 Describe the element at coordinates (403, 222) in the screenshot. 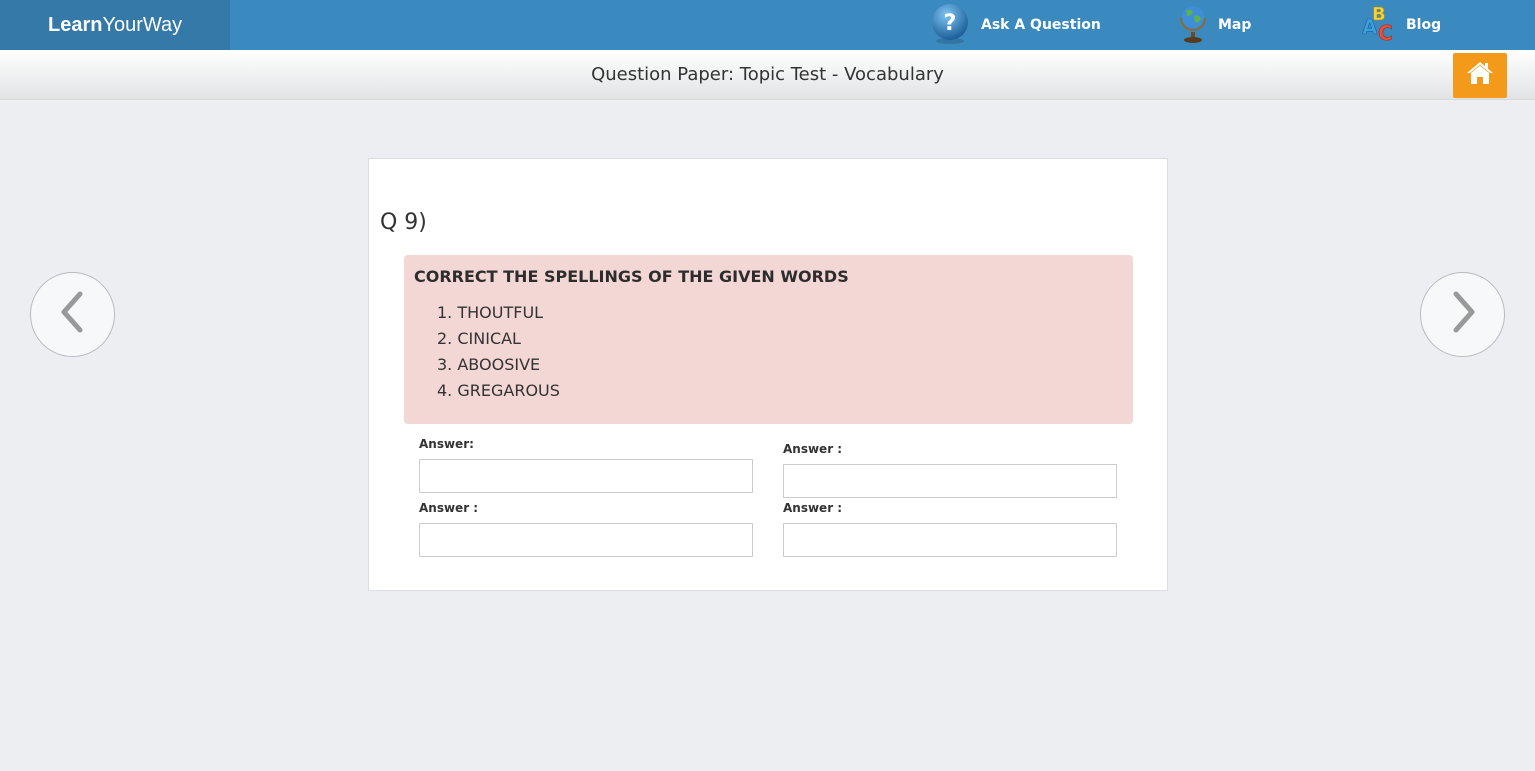

I see `question-number: Q 9)` at that location.